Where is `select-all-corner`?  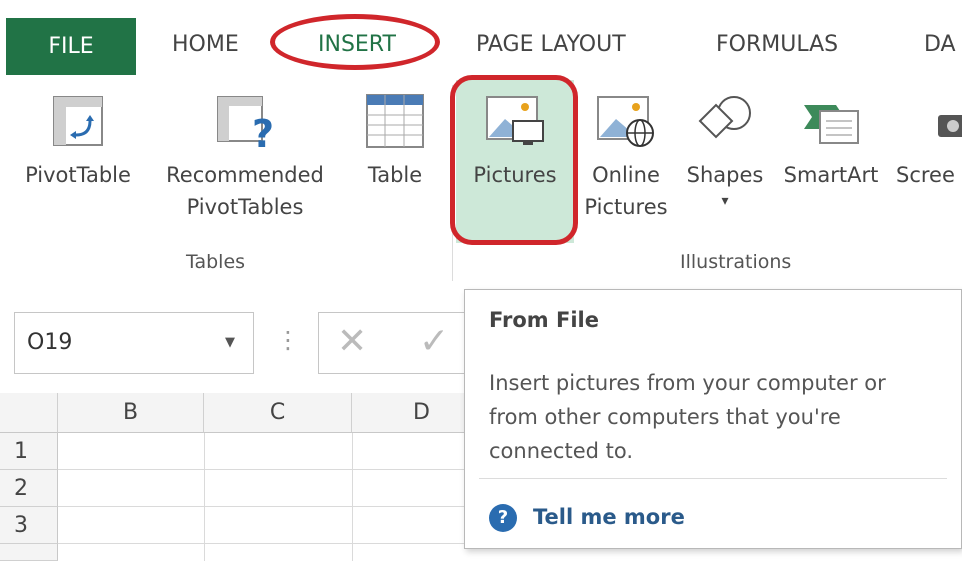
select-all-corner is located at coordinates (29, 413).